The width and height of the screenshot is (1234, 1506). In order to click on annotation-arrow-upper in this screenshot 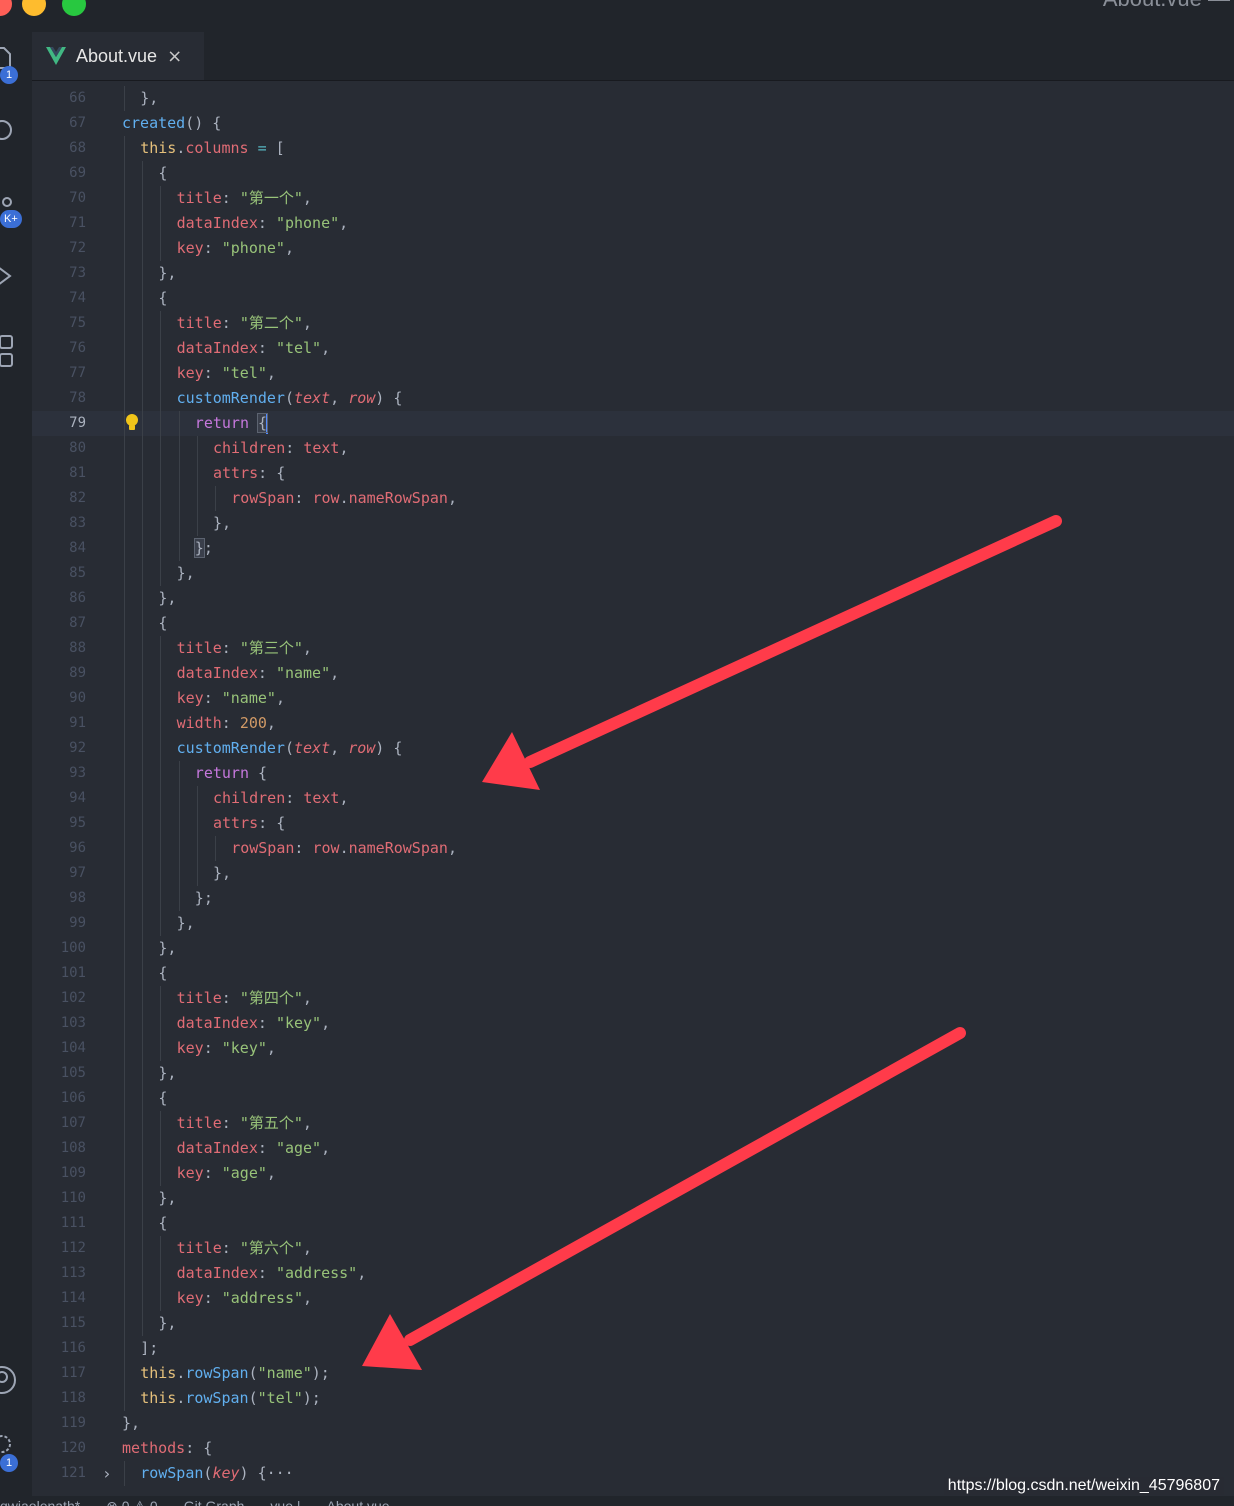, I will do `click(772, 652)`.